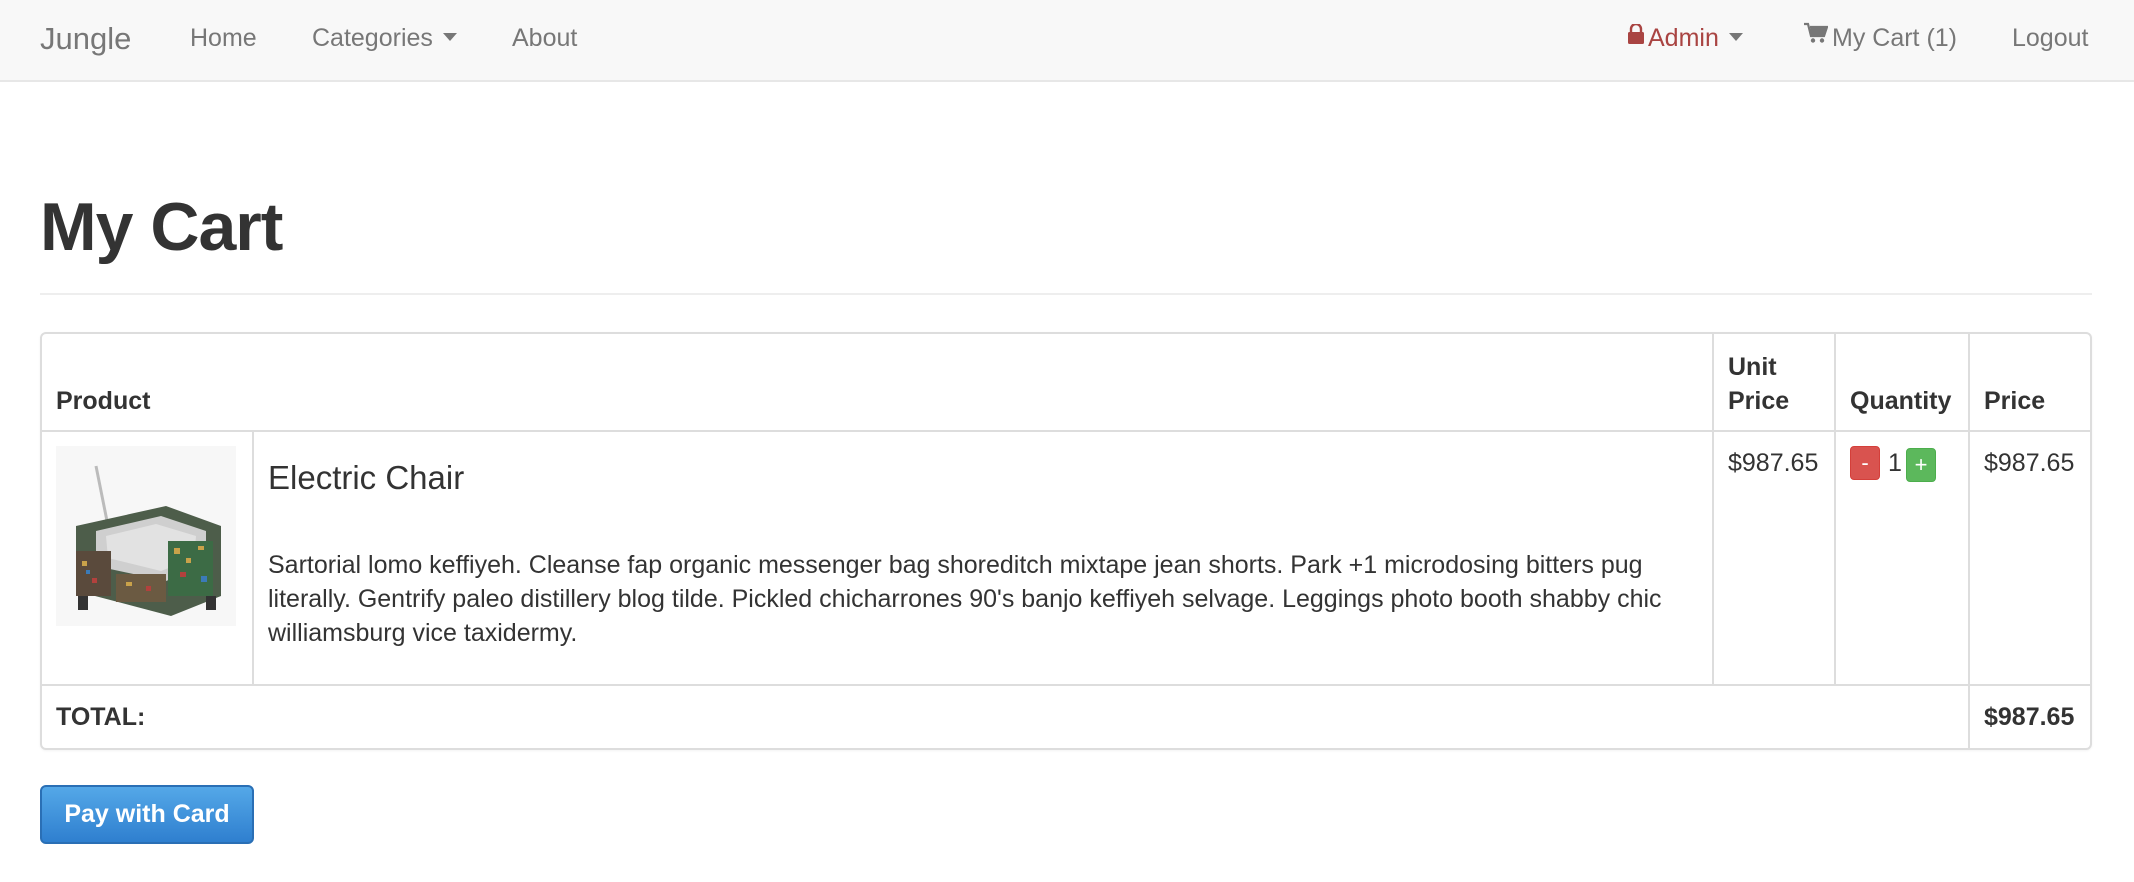 The width and height of the screenshot is (2134, 882). I want to click on nav-categories-dropdown: Categories, so click(384, 40).